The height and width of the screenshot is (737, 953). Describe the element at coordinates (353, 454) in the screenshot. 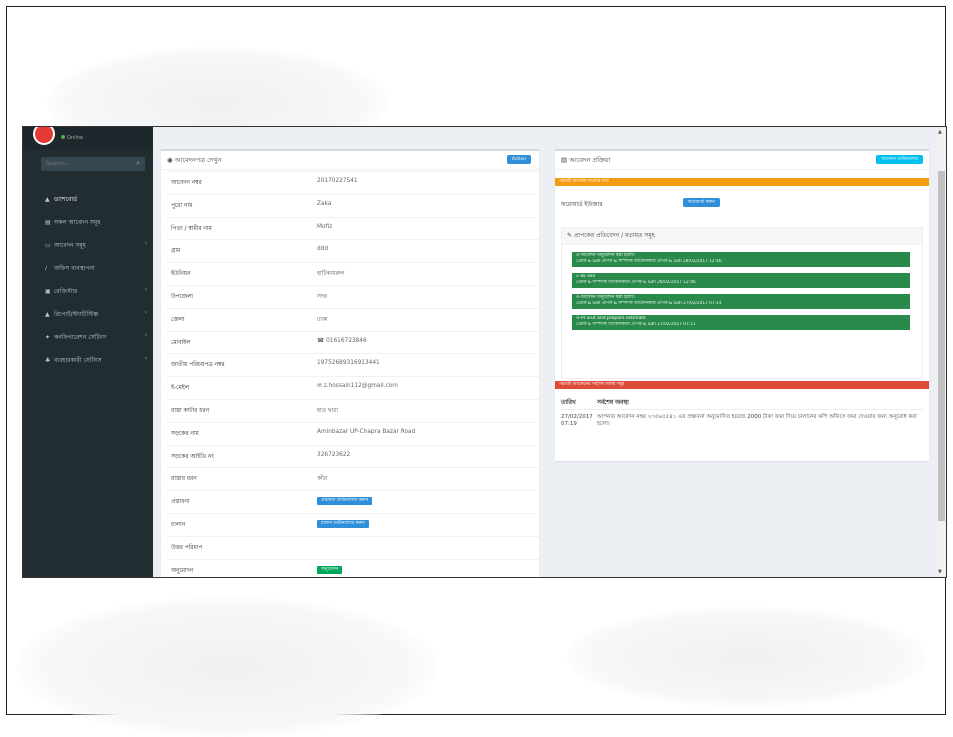

I see `detail-row: সড়কের আইডি নং 326723622` at that location.